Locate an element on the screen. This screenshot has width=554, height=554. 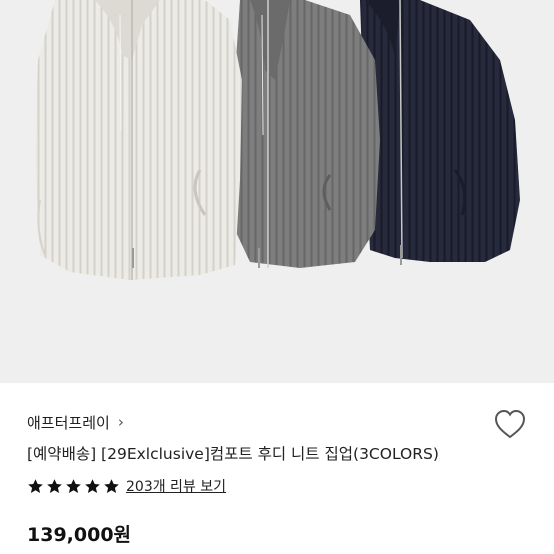
brand-name: 애프터프레이 is located at coordinates (68, 422).